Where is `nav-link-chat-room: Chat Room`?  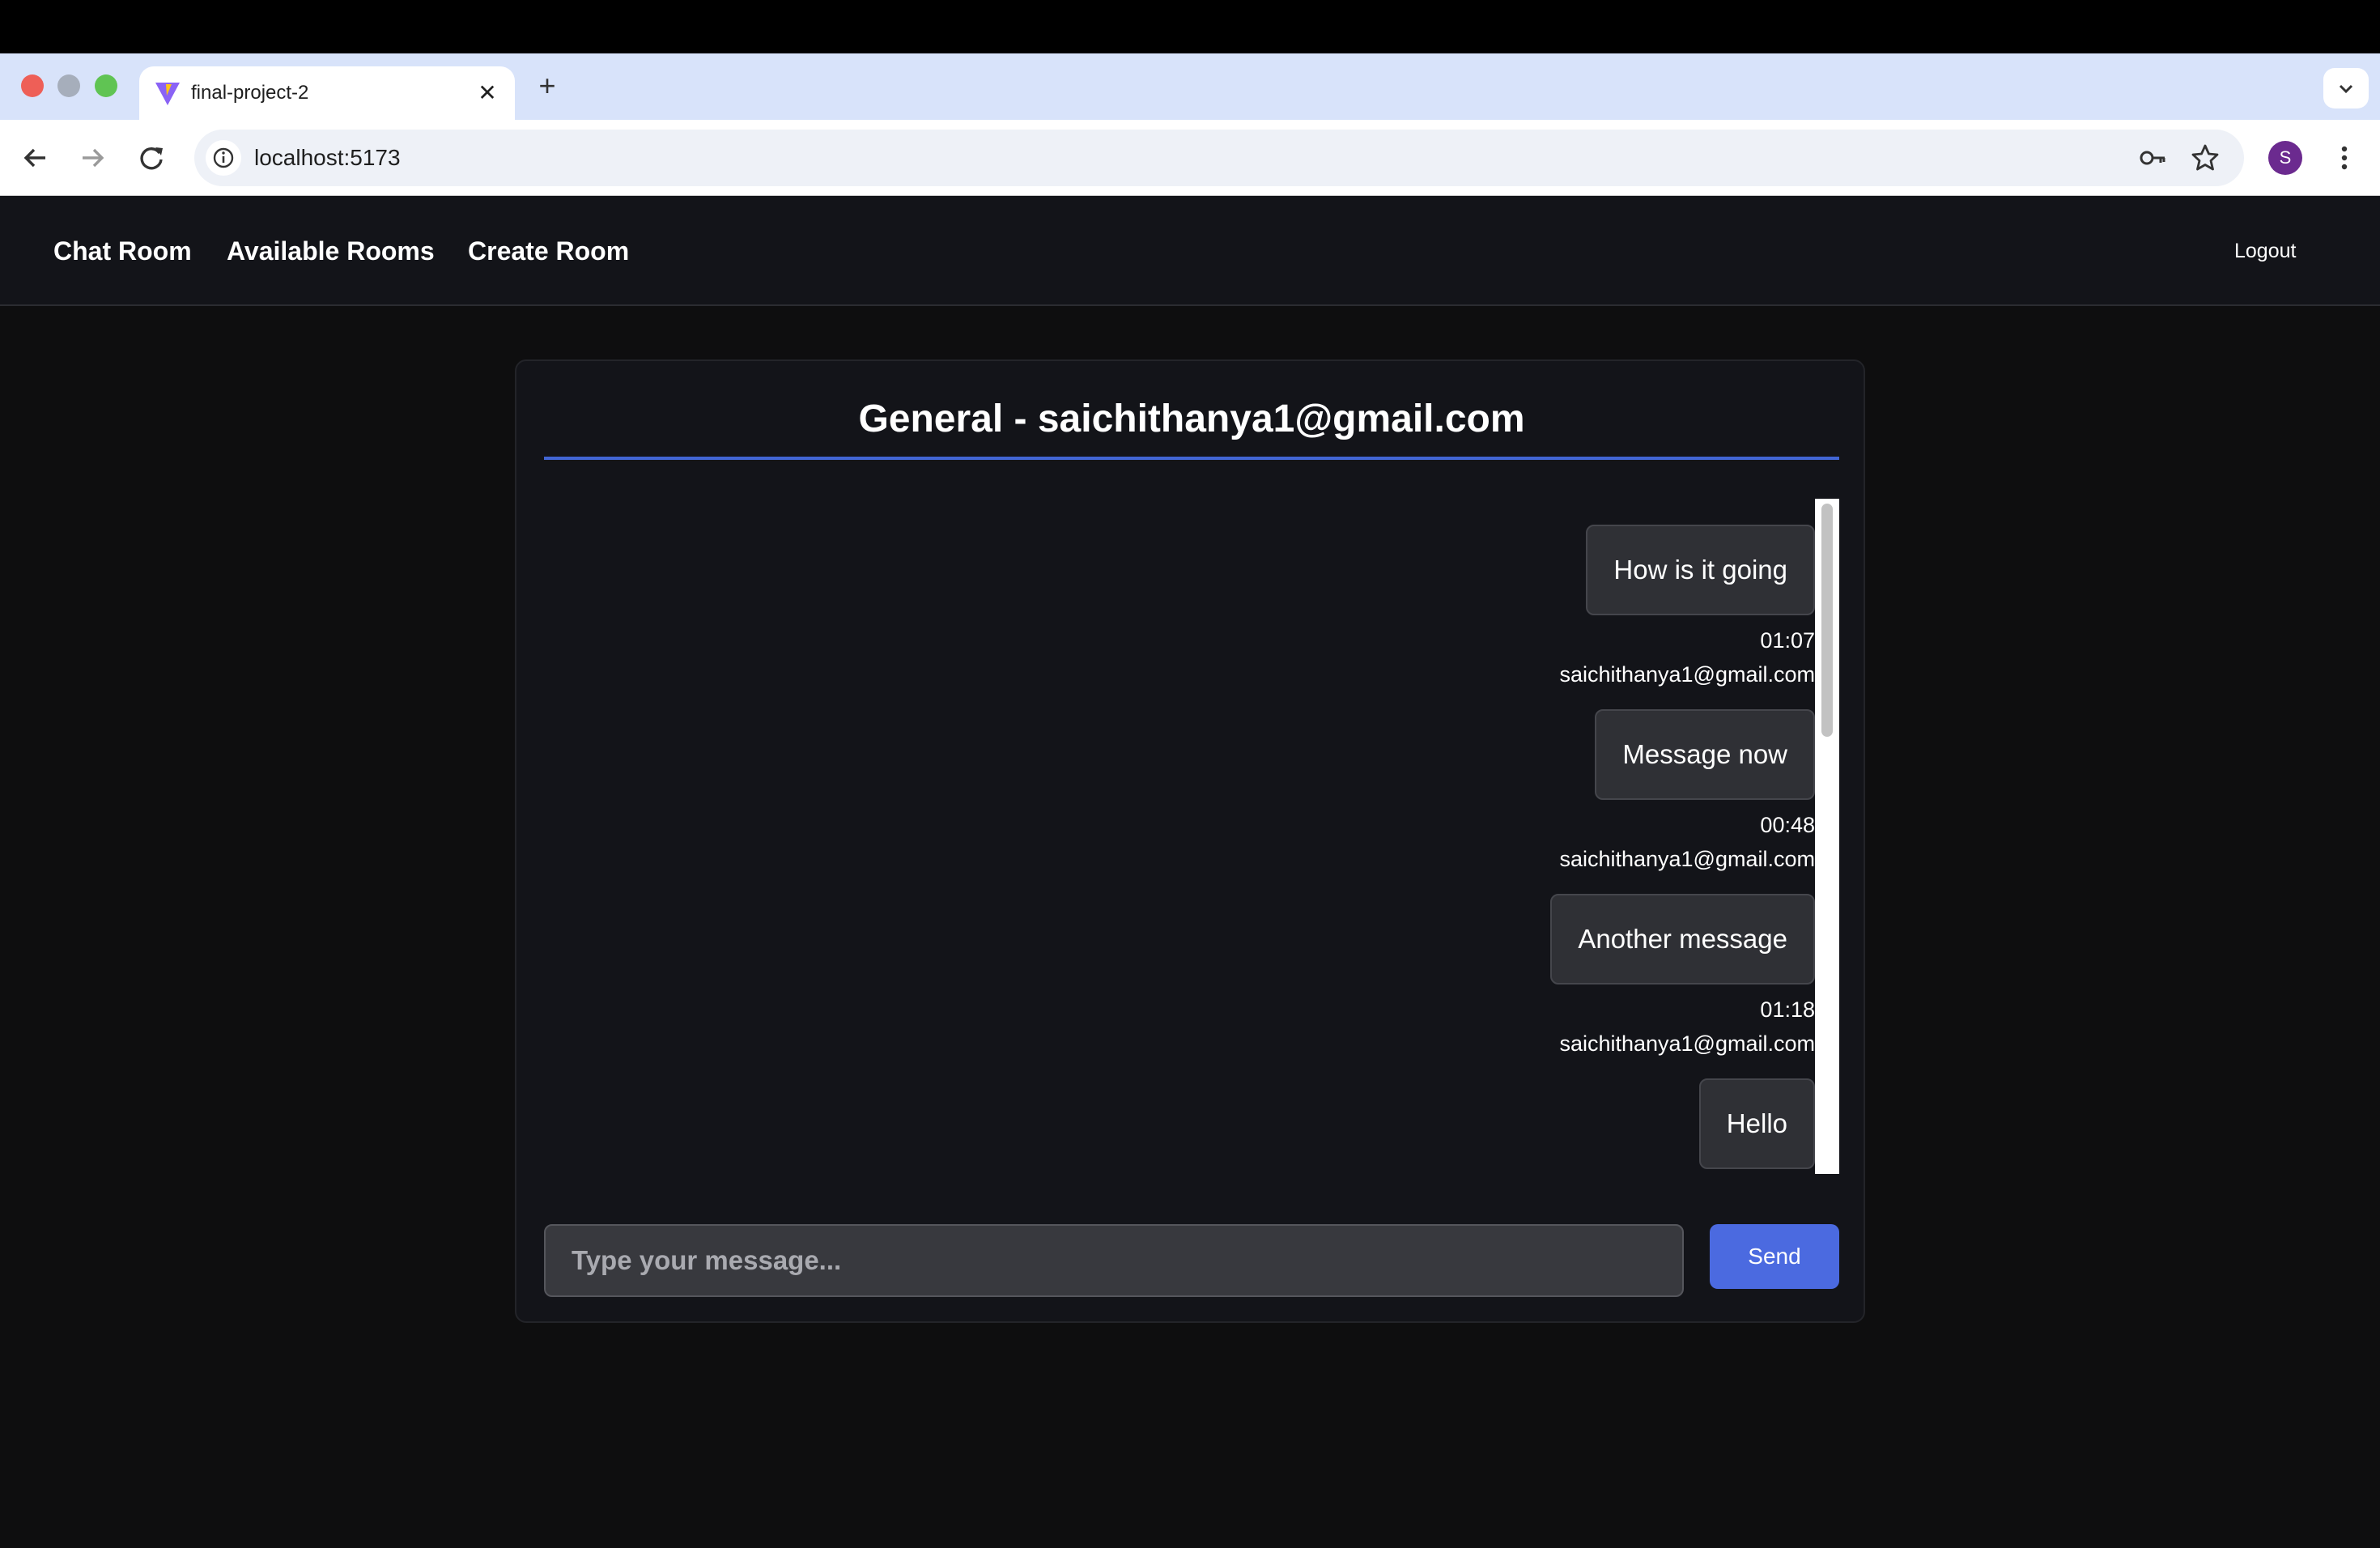
nav-link-chat-room: Chat Room is located at coordinates (123, 251).